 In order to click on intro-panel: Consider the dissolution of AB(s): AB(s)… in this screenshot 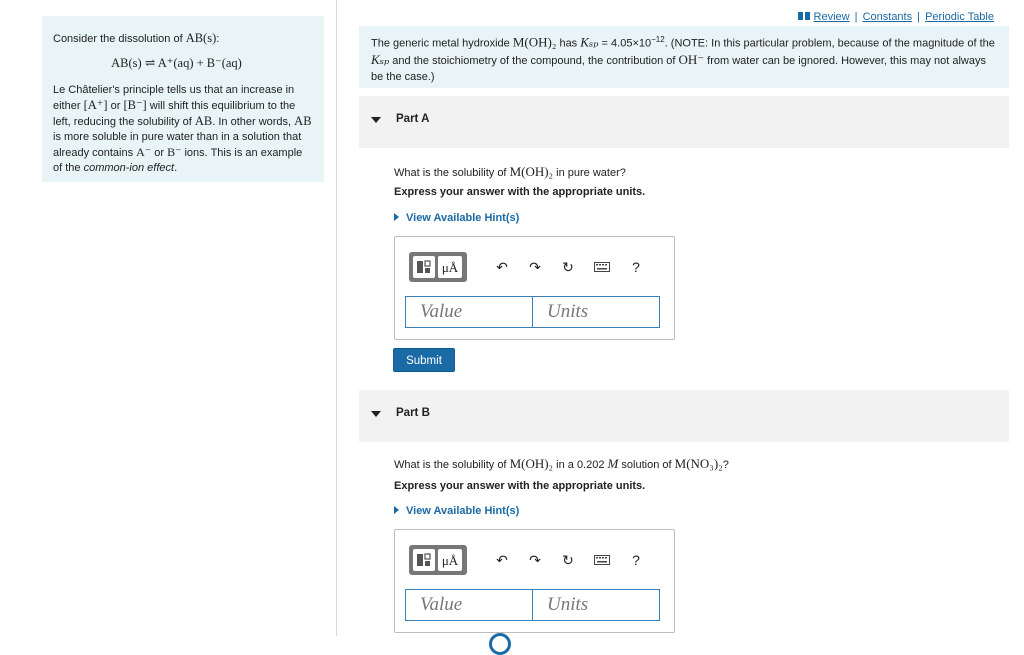, I will do `click(183, 99)`.